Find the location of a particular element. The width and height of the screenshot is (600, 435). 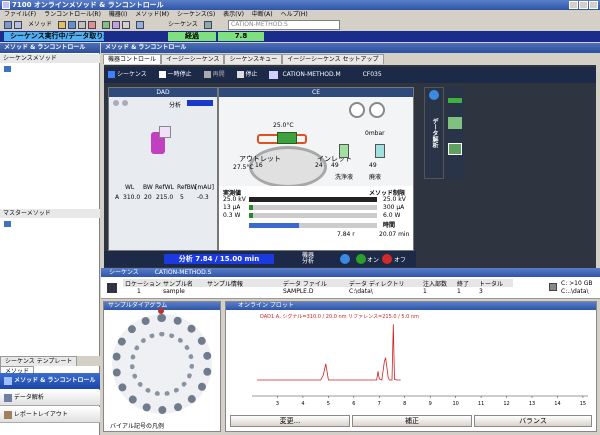

menu-instrument: 機器(I) is located at coordinates (118, 14).